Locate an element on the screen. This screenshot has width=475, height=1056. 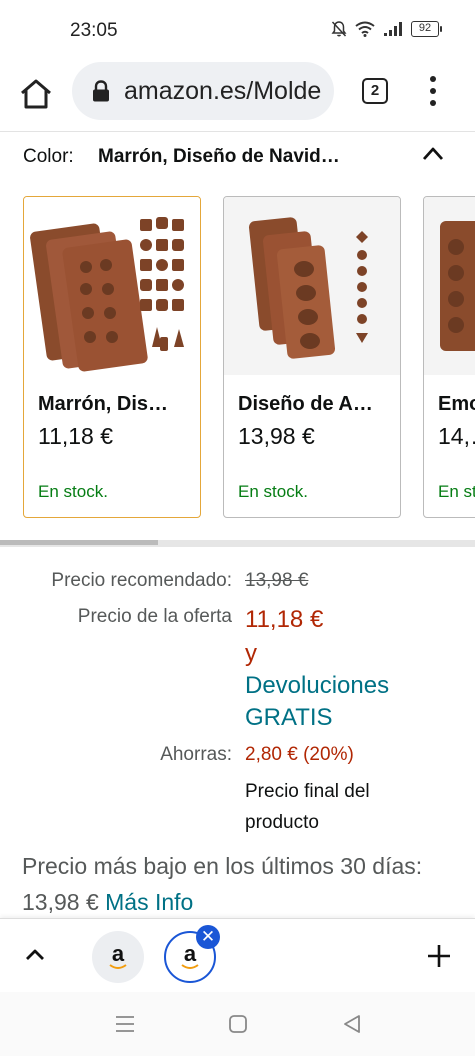
savings-label: Ahorras: is located at coordinates (196, 754).